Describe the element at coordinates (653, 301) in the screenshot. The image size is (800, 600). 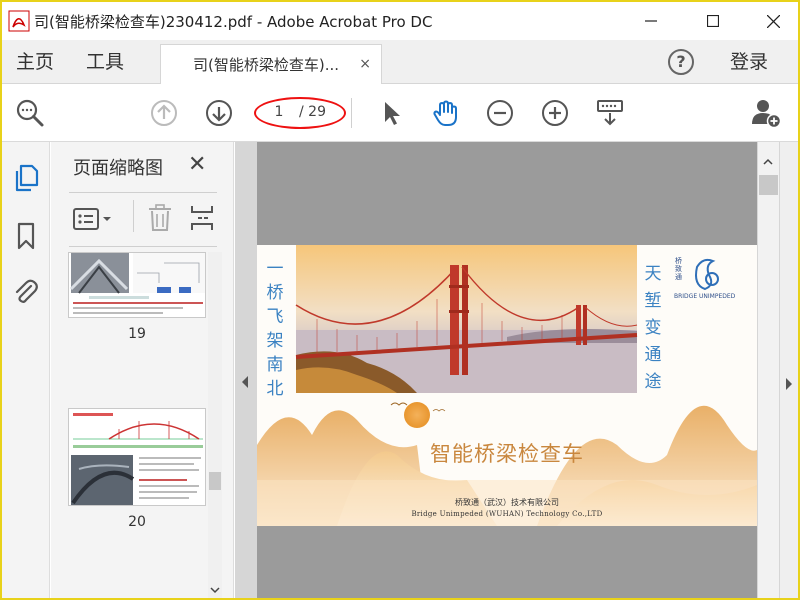
I see `slogan-char: 堑` at that location.